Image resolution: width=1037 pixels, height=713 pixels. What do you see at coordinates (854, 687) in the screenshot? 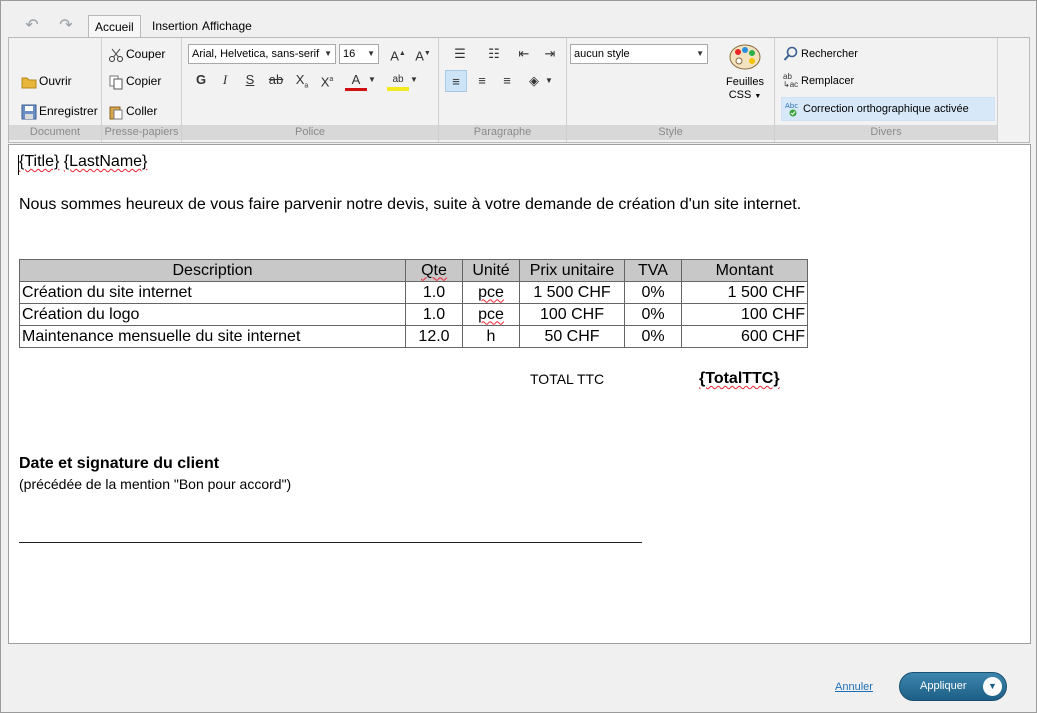
I see `cancel-link: Annuler` at bounding box center [854, 687].